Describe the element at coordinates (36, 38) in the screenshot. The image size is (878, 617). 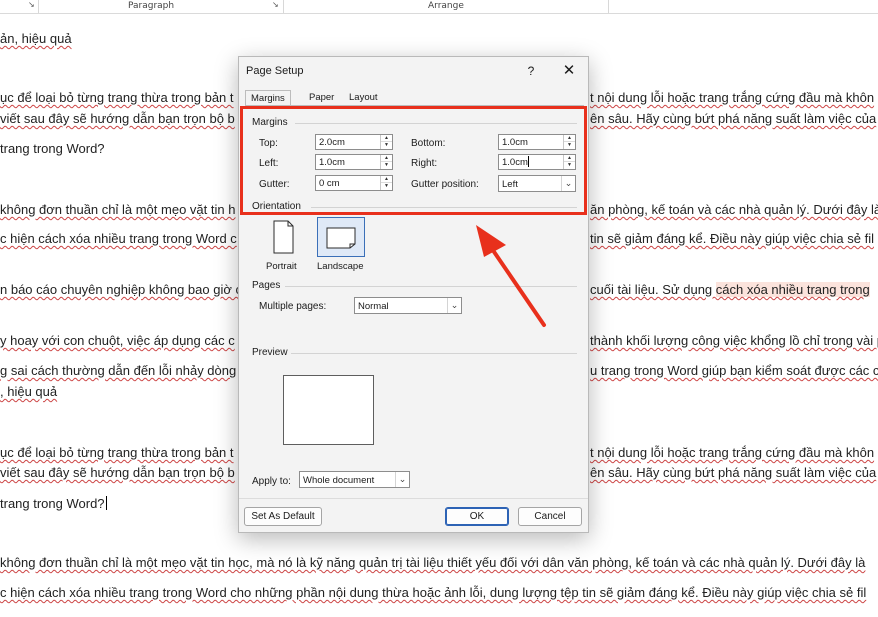
I see `doc-line: ản, hiệu quả` at that location.